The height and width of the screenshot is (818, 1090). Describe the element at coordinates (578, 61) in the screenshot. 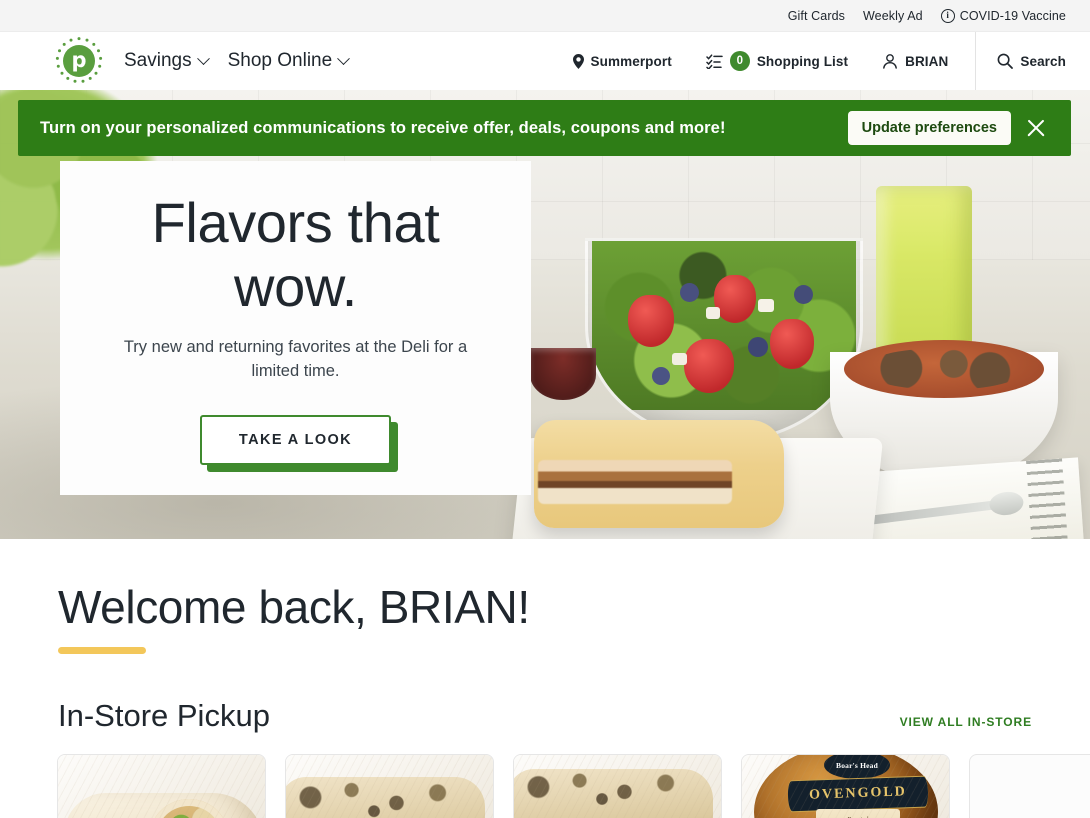

I see `location-pin-icon` at that location.